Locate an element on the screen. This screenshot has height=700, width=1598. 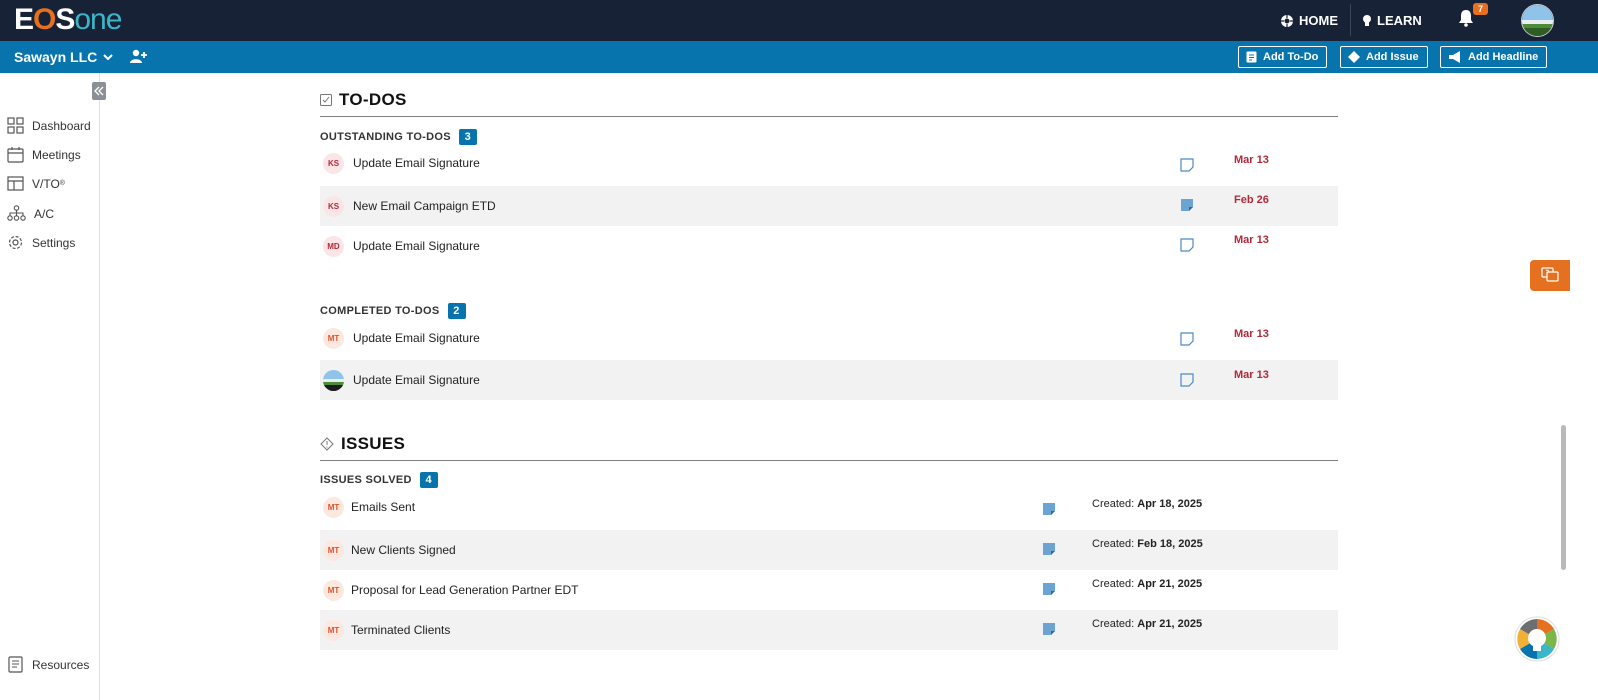
todo-icon is located at coordinates (1251, 57).